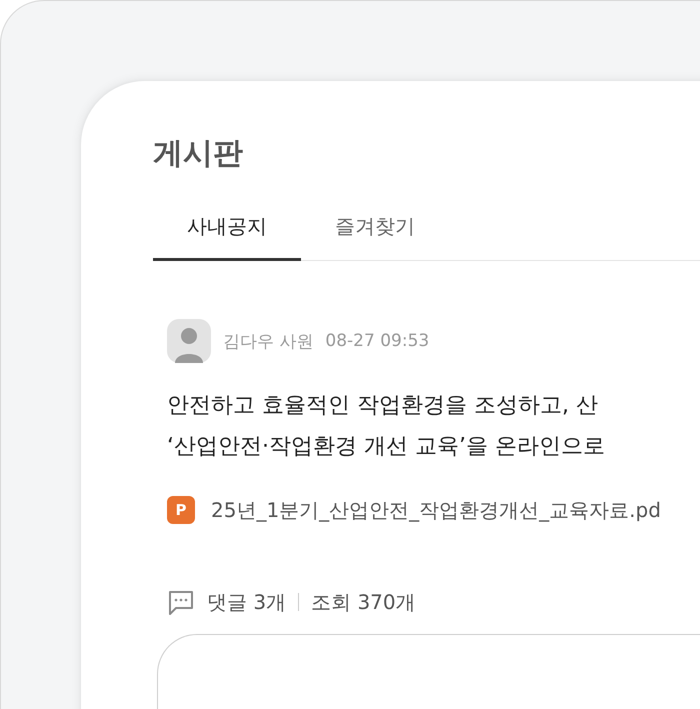 This screenshot has width=700, height=709. What do you see at coordinates (181, 510) in the screenshot?
I see `file-type-icon: P` at bounding box center [181, 510].